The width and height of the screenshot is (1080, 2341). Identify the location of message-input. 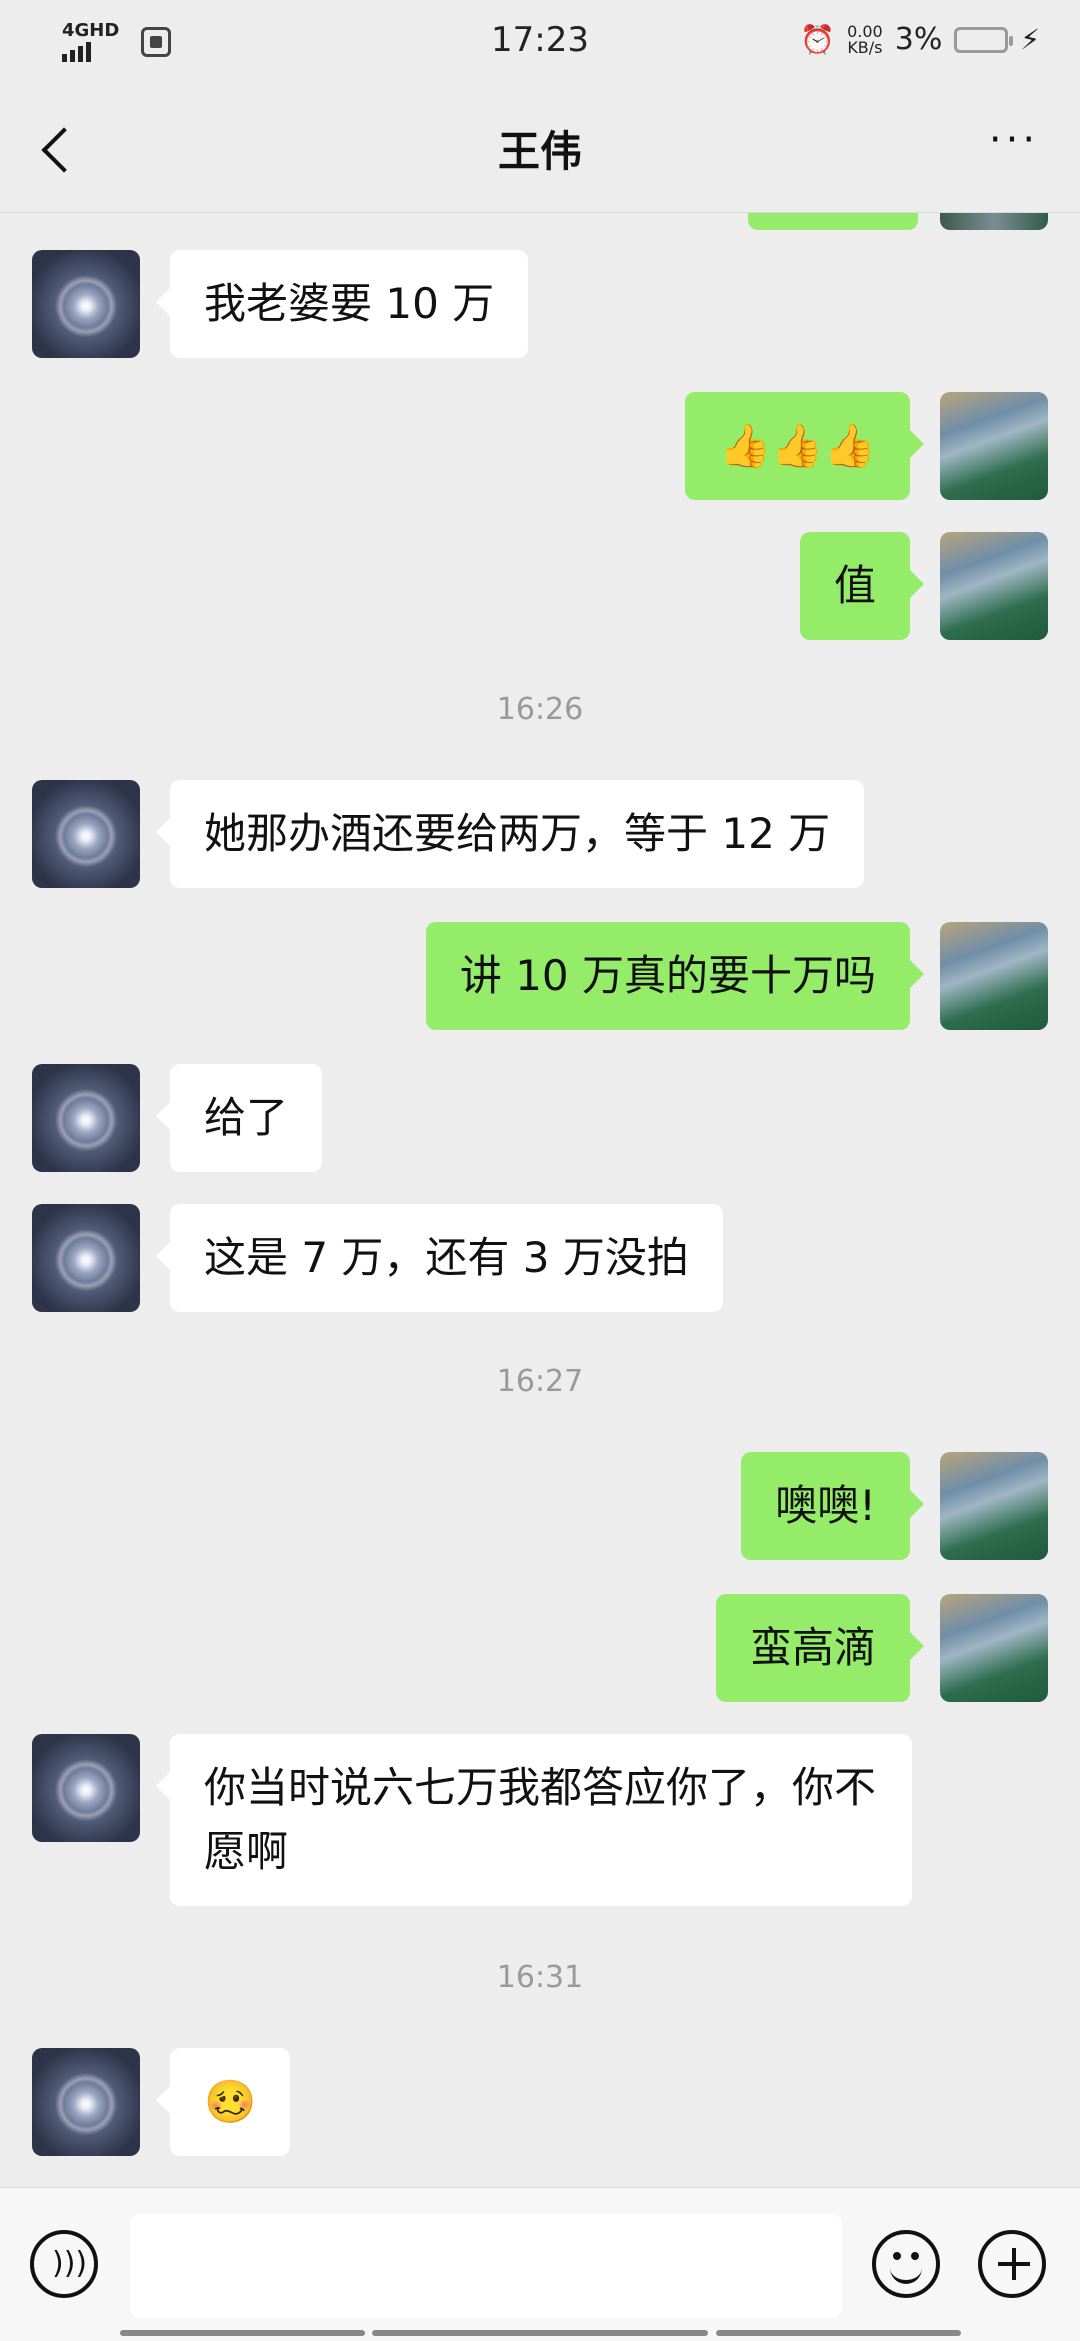
(486, 2266).